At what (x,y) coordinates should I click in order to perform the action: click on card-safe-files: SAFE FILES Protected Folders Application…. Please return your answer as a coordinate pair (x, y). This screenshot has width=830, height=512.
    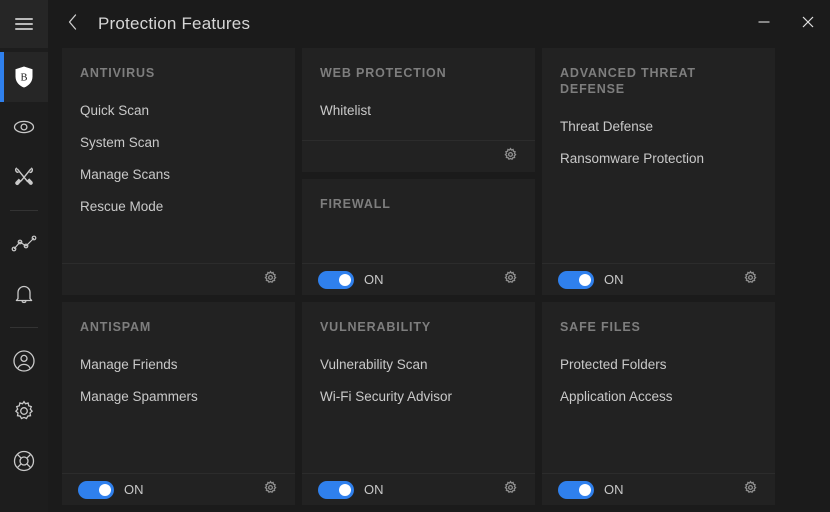
    Looking at the image, I should click on (658, 403).